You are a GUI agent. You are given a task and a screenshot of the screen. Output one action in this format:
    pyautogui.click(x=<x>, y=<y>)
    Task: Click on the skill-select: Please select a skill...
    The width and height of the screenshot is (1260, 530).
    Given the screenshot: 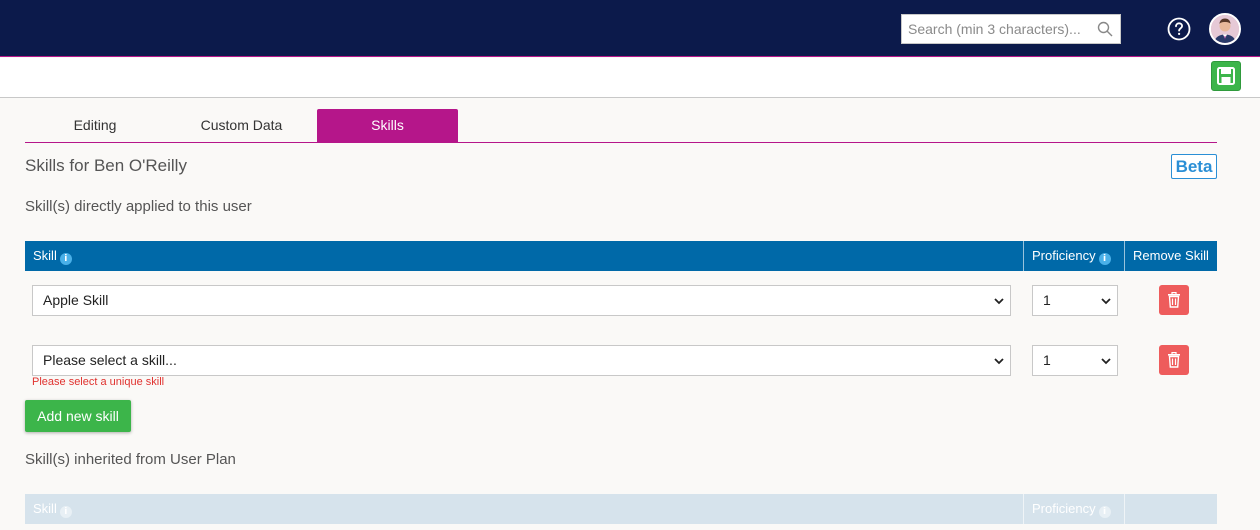 What is the action you would take?
    pyautogui.click(x=521, y=360)
    